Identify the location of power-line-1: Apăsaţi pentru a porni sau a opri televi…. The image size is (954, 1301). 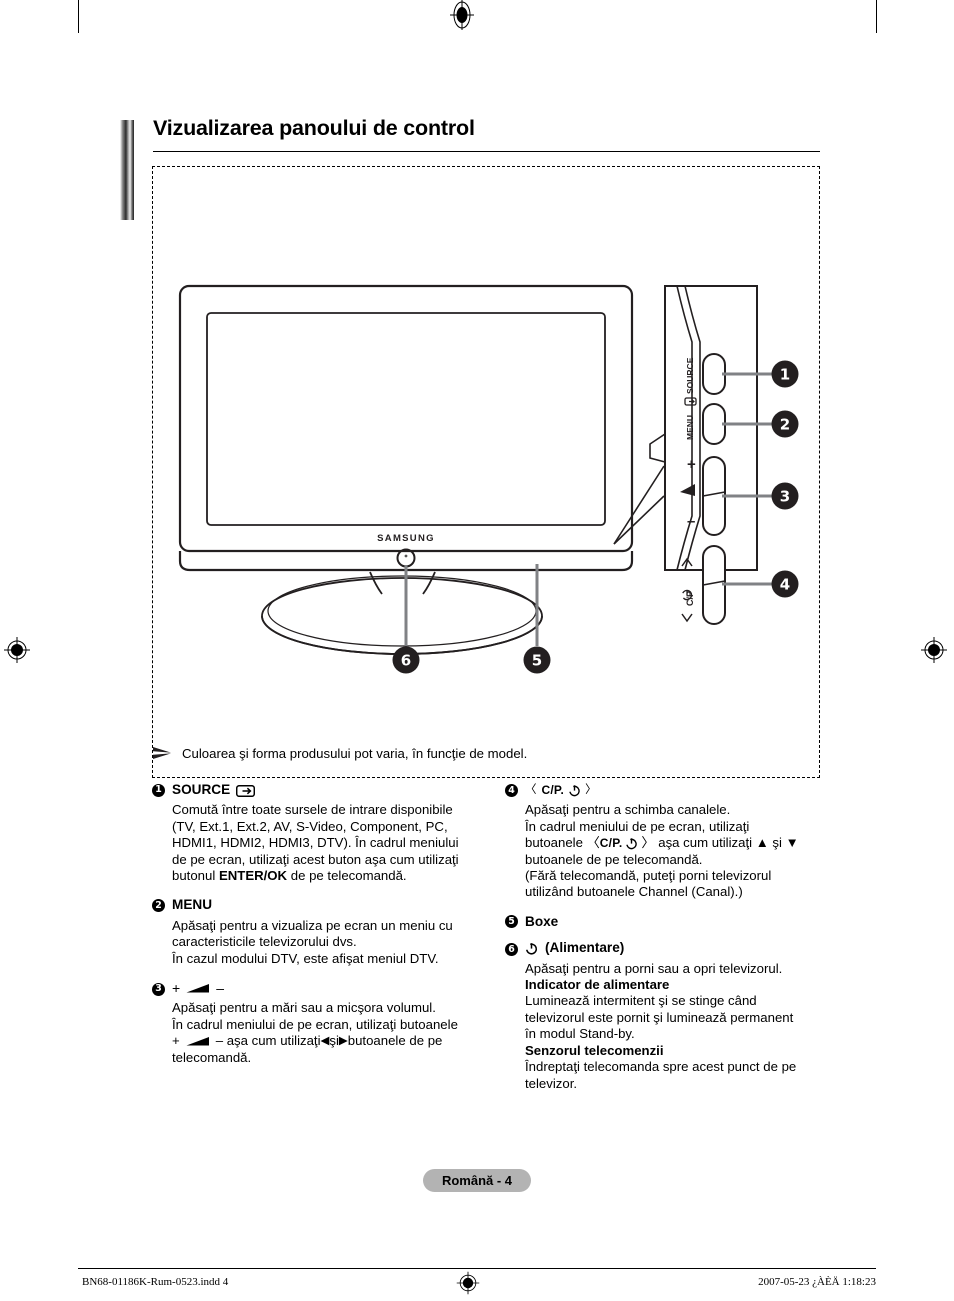
(654, 968).